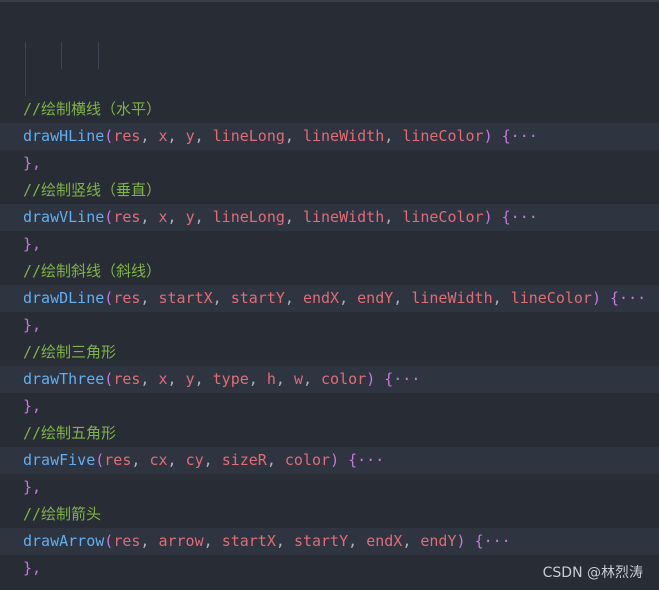  What do you see at coordinates (59, 460) in the screenshot?
I see `function-name: drawFive` at bounding box center [59, 460].